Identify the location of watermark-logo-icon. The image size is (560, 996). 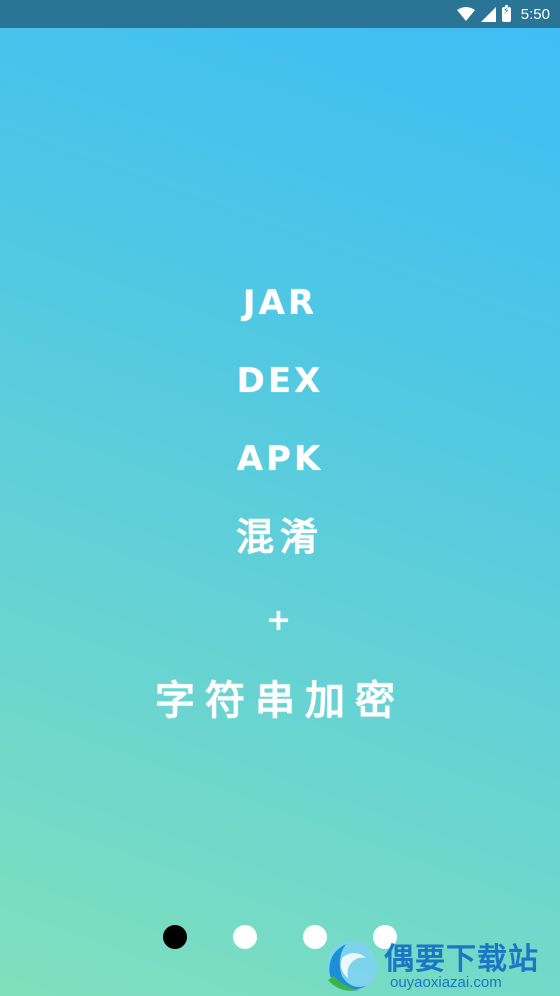
(352, 966).